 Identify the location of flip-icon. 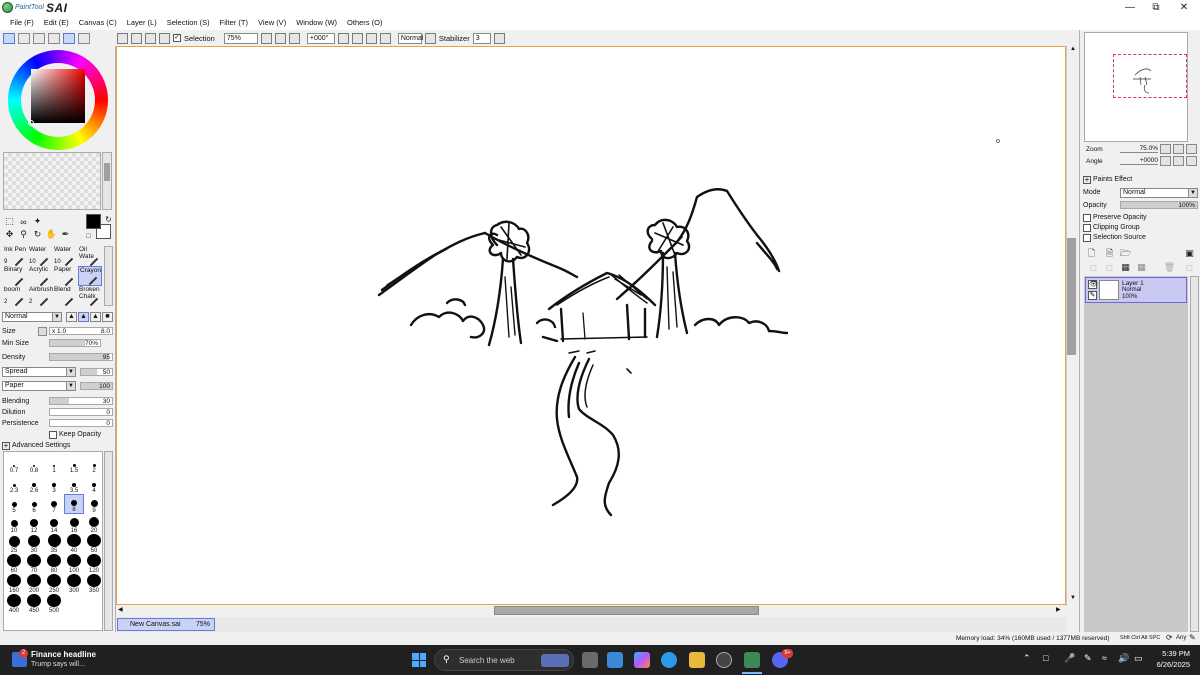
(385, 38).